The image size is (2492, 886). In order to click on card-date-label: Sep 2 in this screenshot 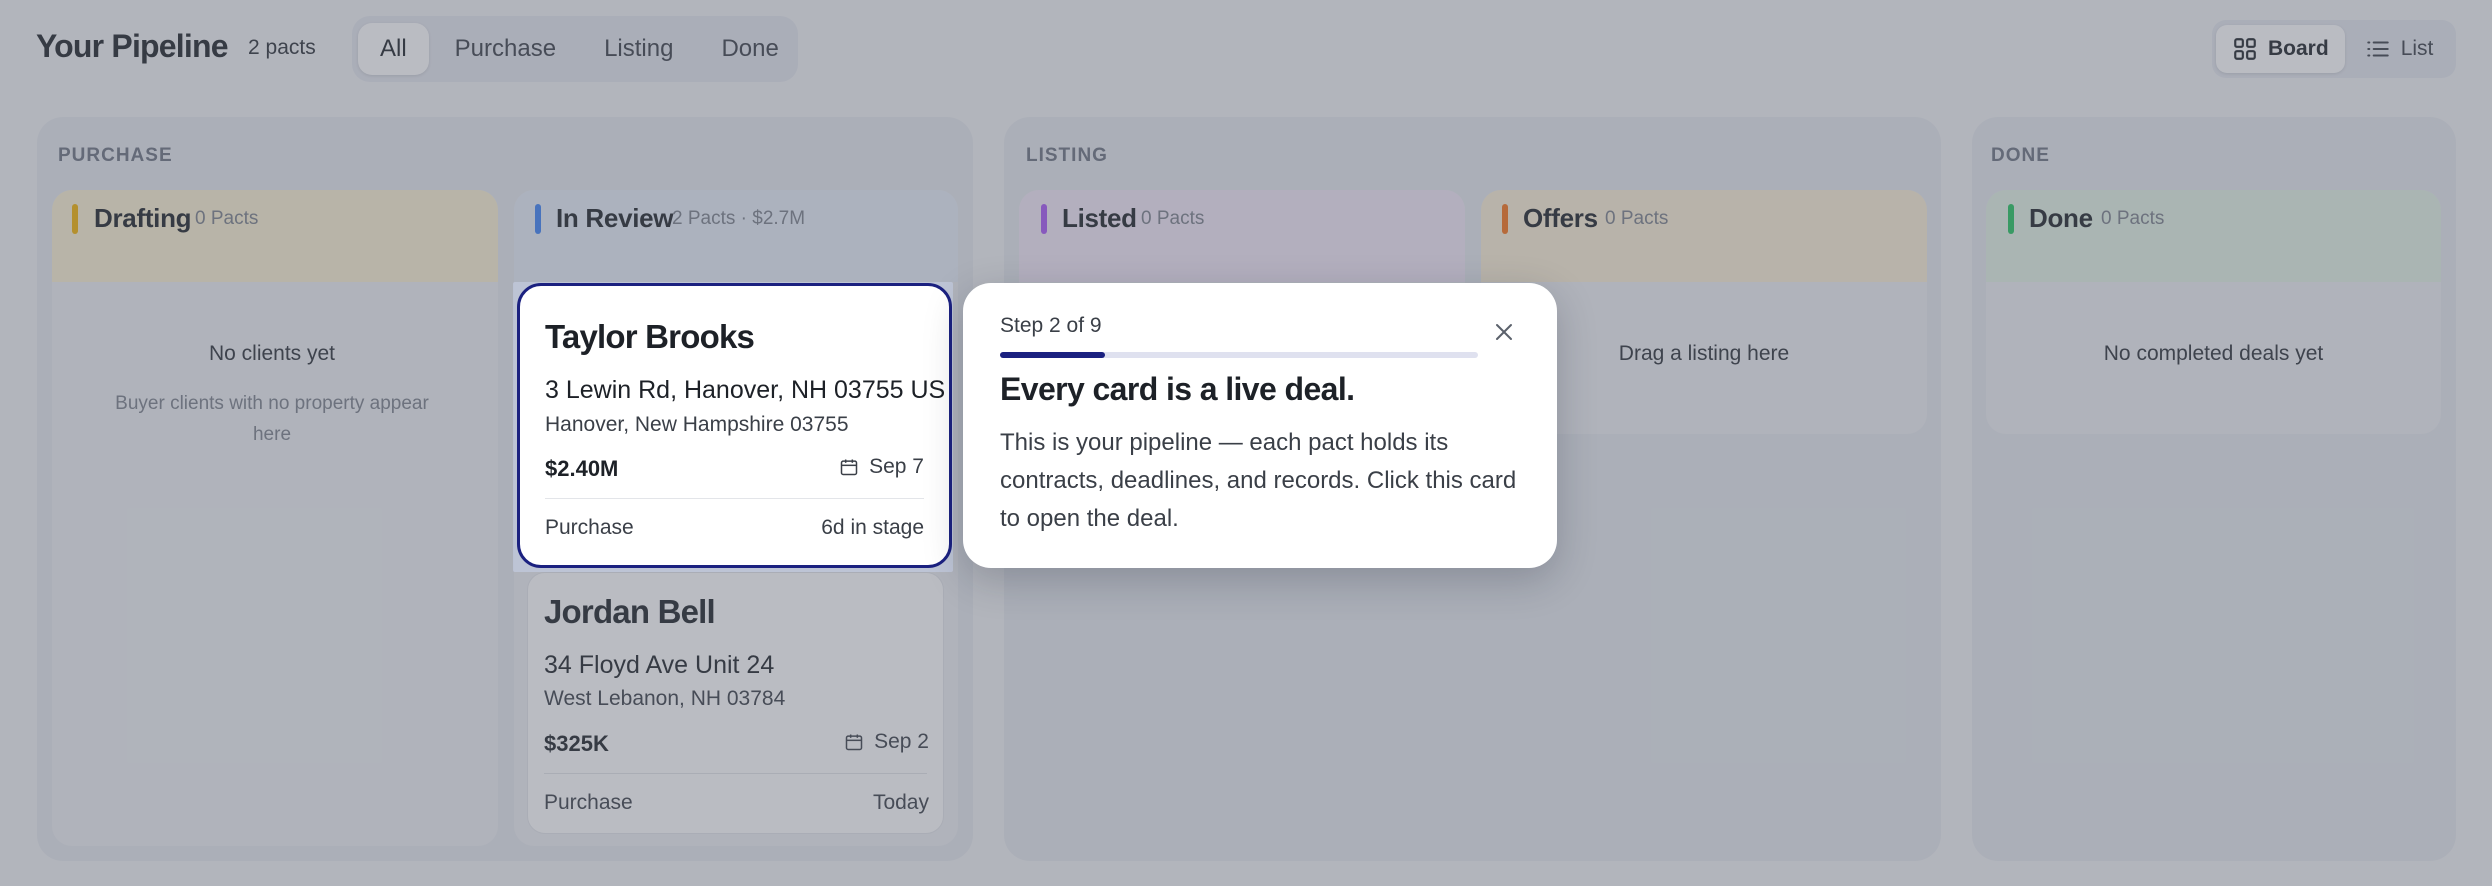, I will do `click(901, 741)`.